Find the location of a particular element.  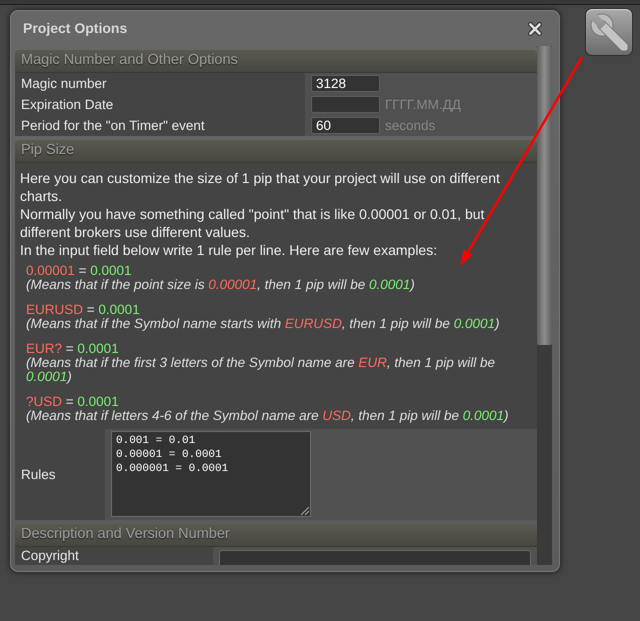

section-header: Description and Version Number is located at coordinates (276, 535).